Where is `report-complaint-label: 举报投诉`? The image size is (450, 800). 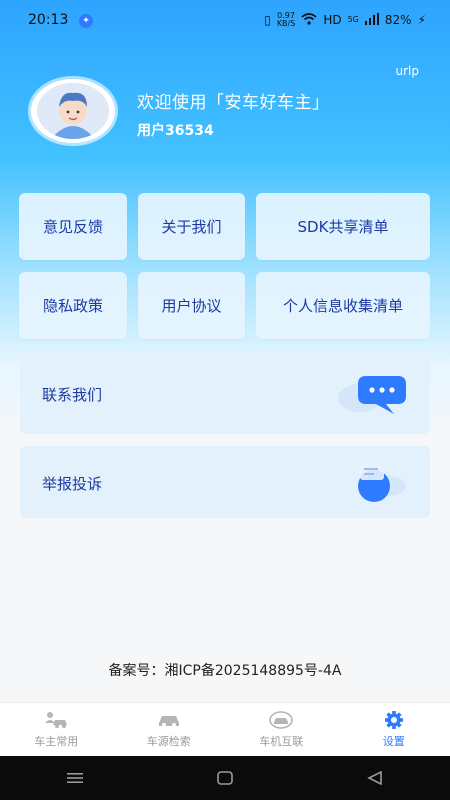 report-complaint-label: 举报投诉 is located at coordinates (72, 484).